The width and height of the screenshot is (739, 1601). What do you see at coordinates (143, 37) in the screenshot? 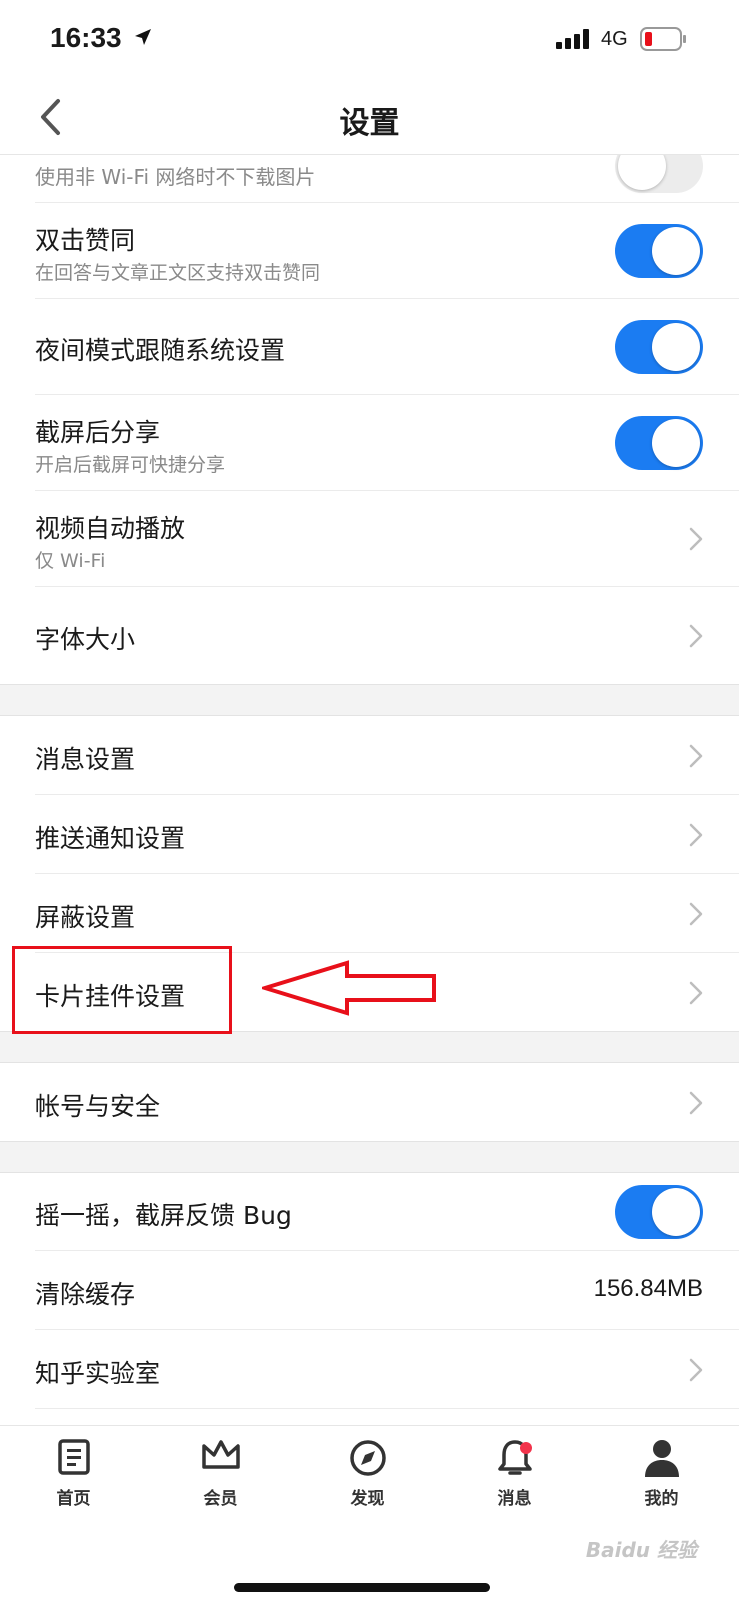
I see `location-arrow-icon` at bounding box center [143, 37].